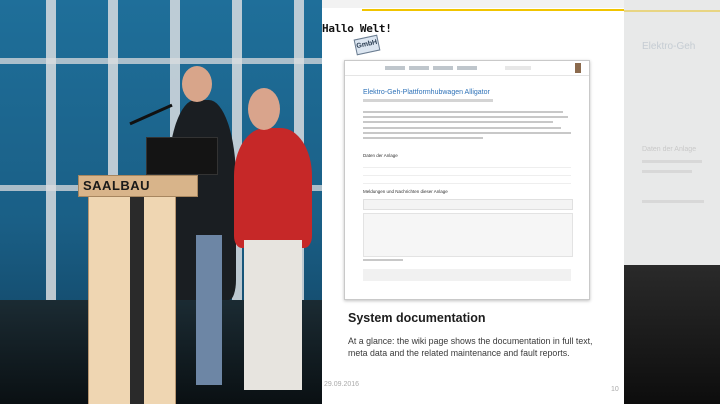 The height and width of the screenshot is (404, 720). I want to click on presenter-woman, so click(273, 188).